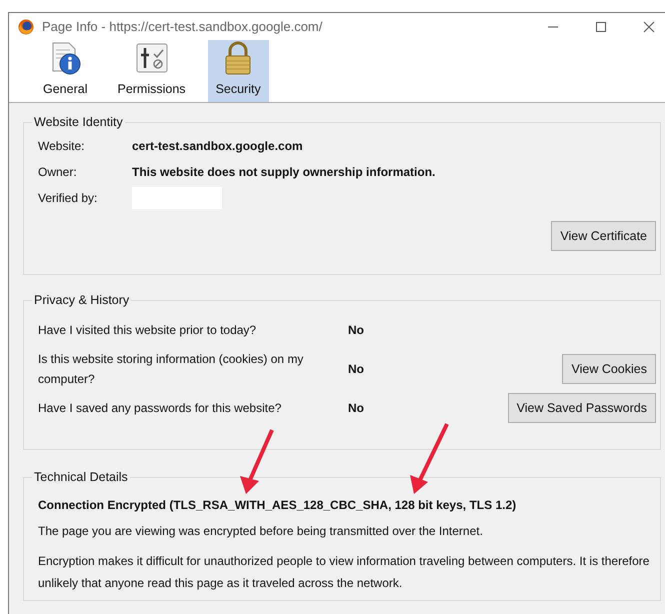 The image size is (665, 614). Describe the element at coordinates (26, 26) in the screenshot. I see `browser-logo-icon` at that location.